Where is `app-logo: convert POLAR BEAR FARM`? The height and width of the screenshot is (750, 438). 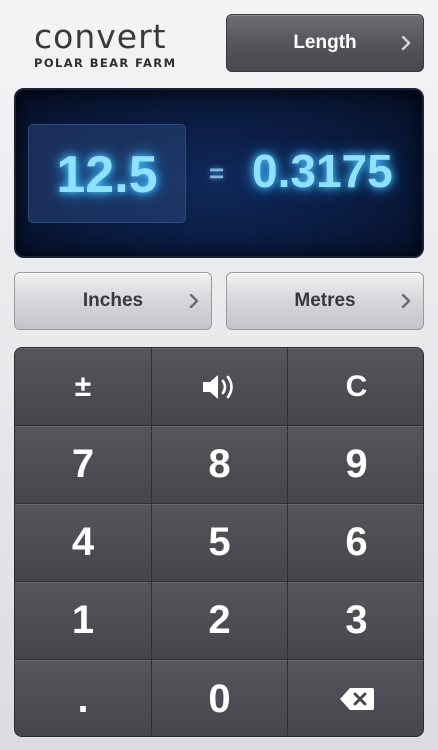 app-logo: convert POLAR BEAR FARM is located at coordinates (119, 44).